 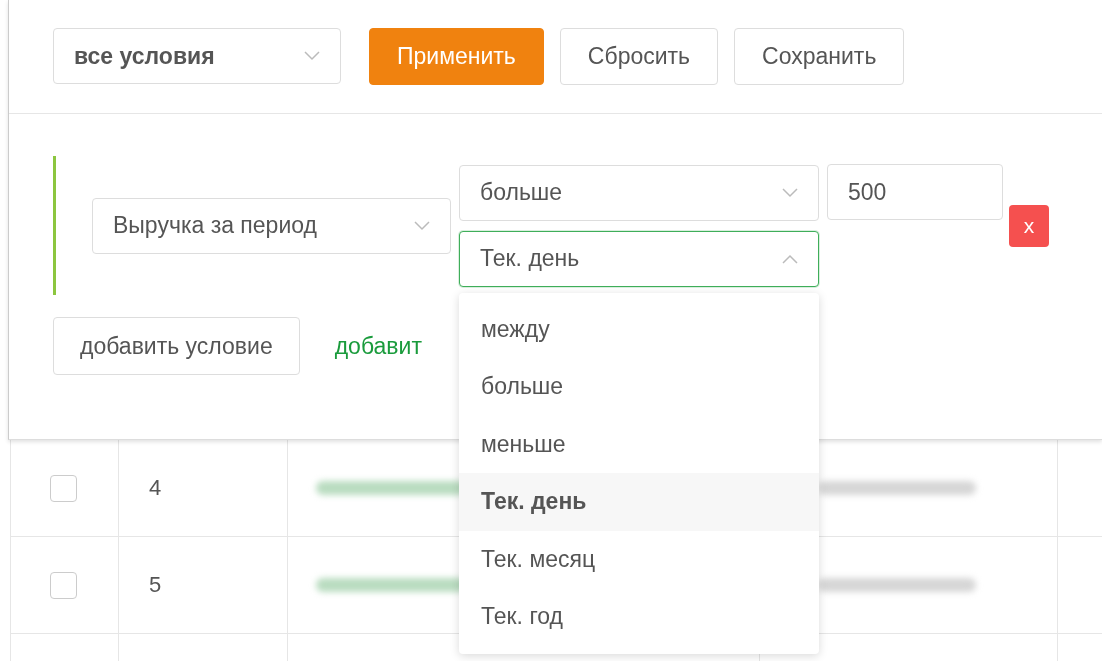 What do you see at coordinates (639, 192) in the screenshot?
I see `operator-select: больше` at bounding box center [639, 192].